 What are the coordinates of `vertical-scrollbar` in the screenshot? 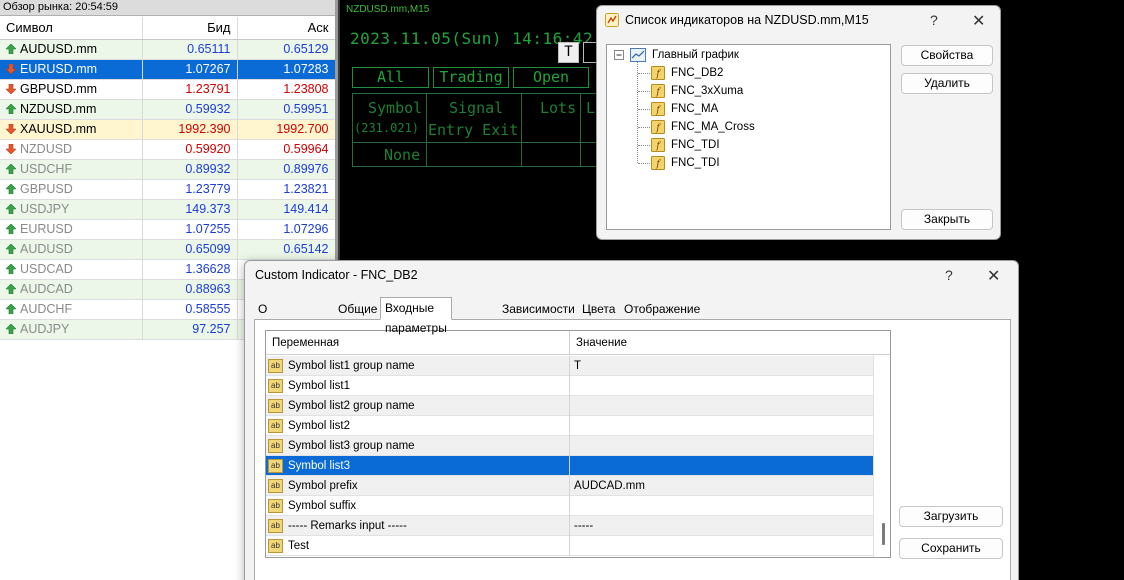 It's located at (881, 456).